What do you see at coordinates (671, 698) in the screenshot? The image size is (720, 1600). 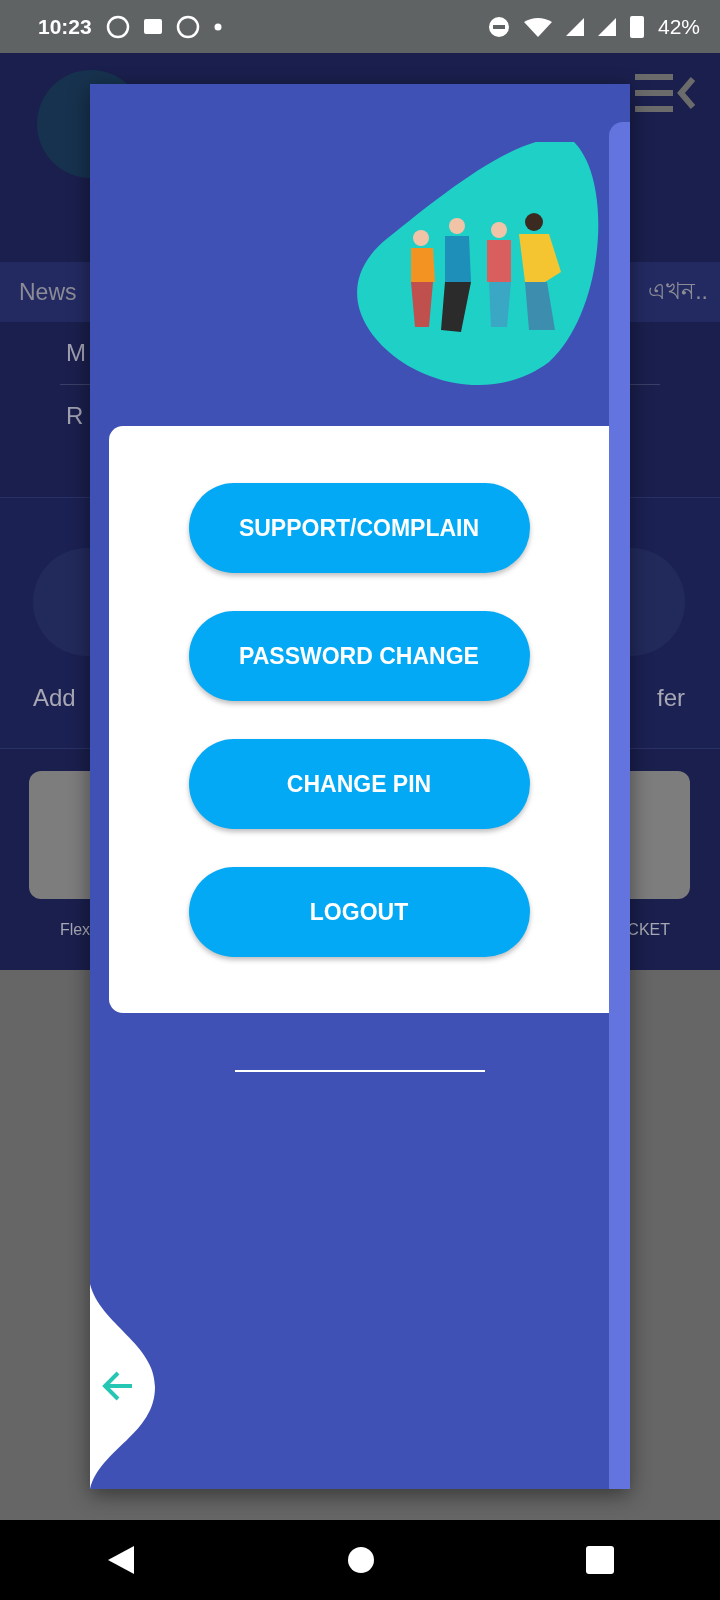 I see `action-label: fer` at bounding box center [671, 698].